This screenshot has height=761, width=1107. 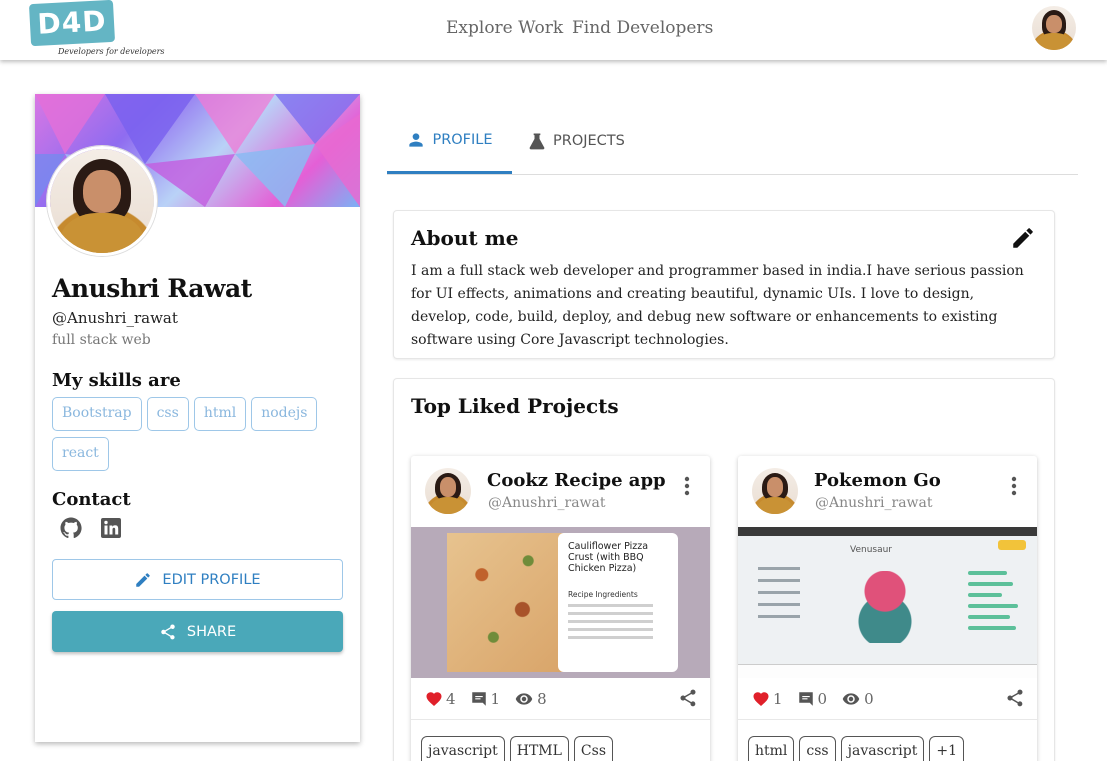 I want to click on profile-avatar, so click(x=102, y=201).